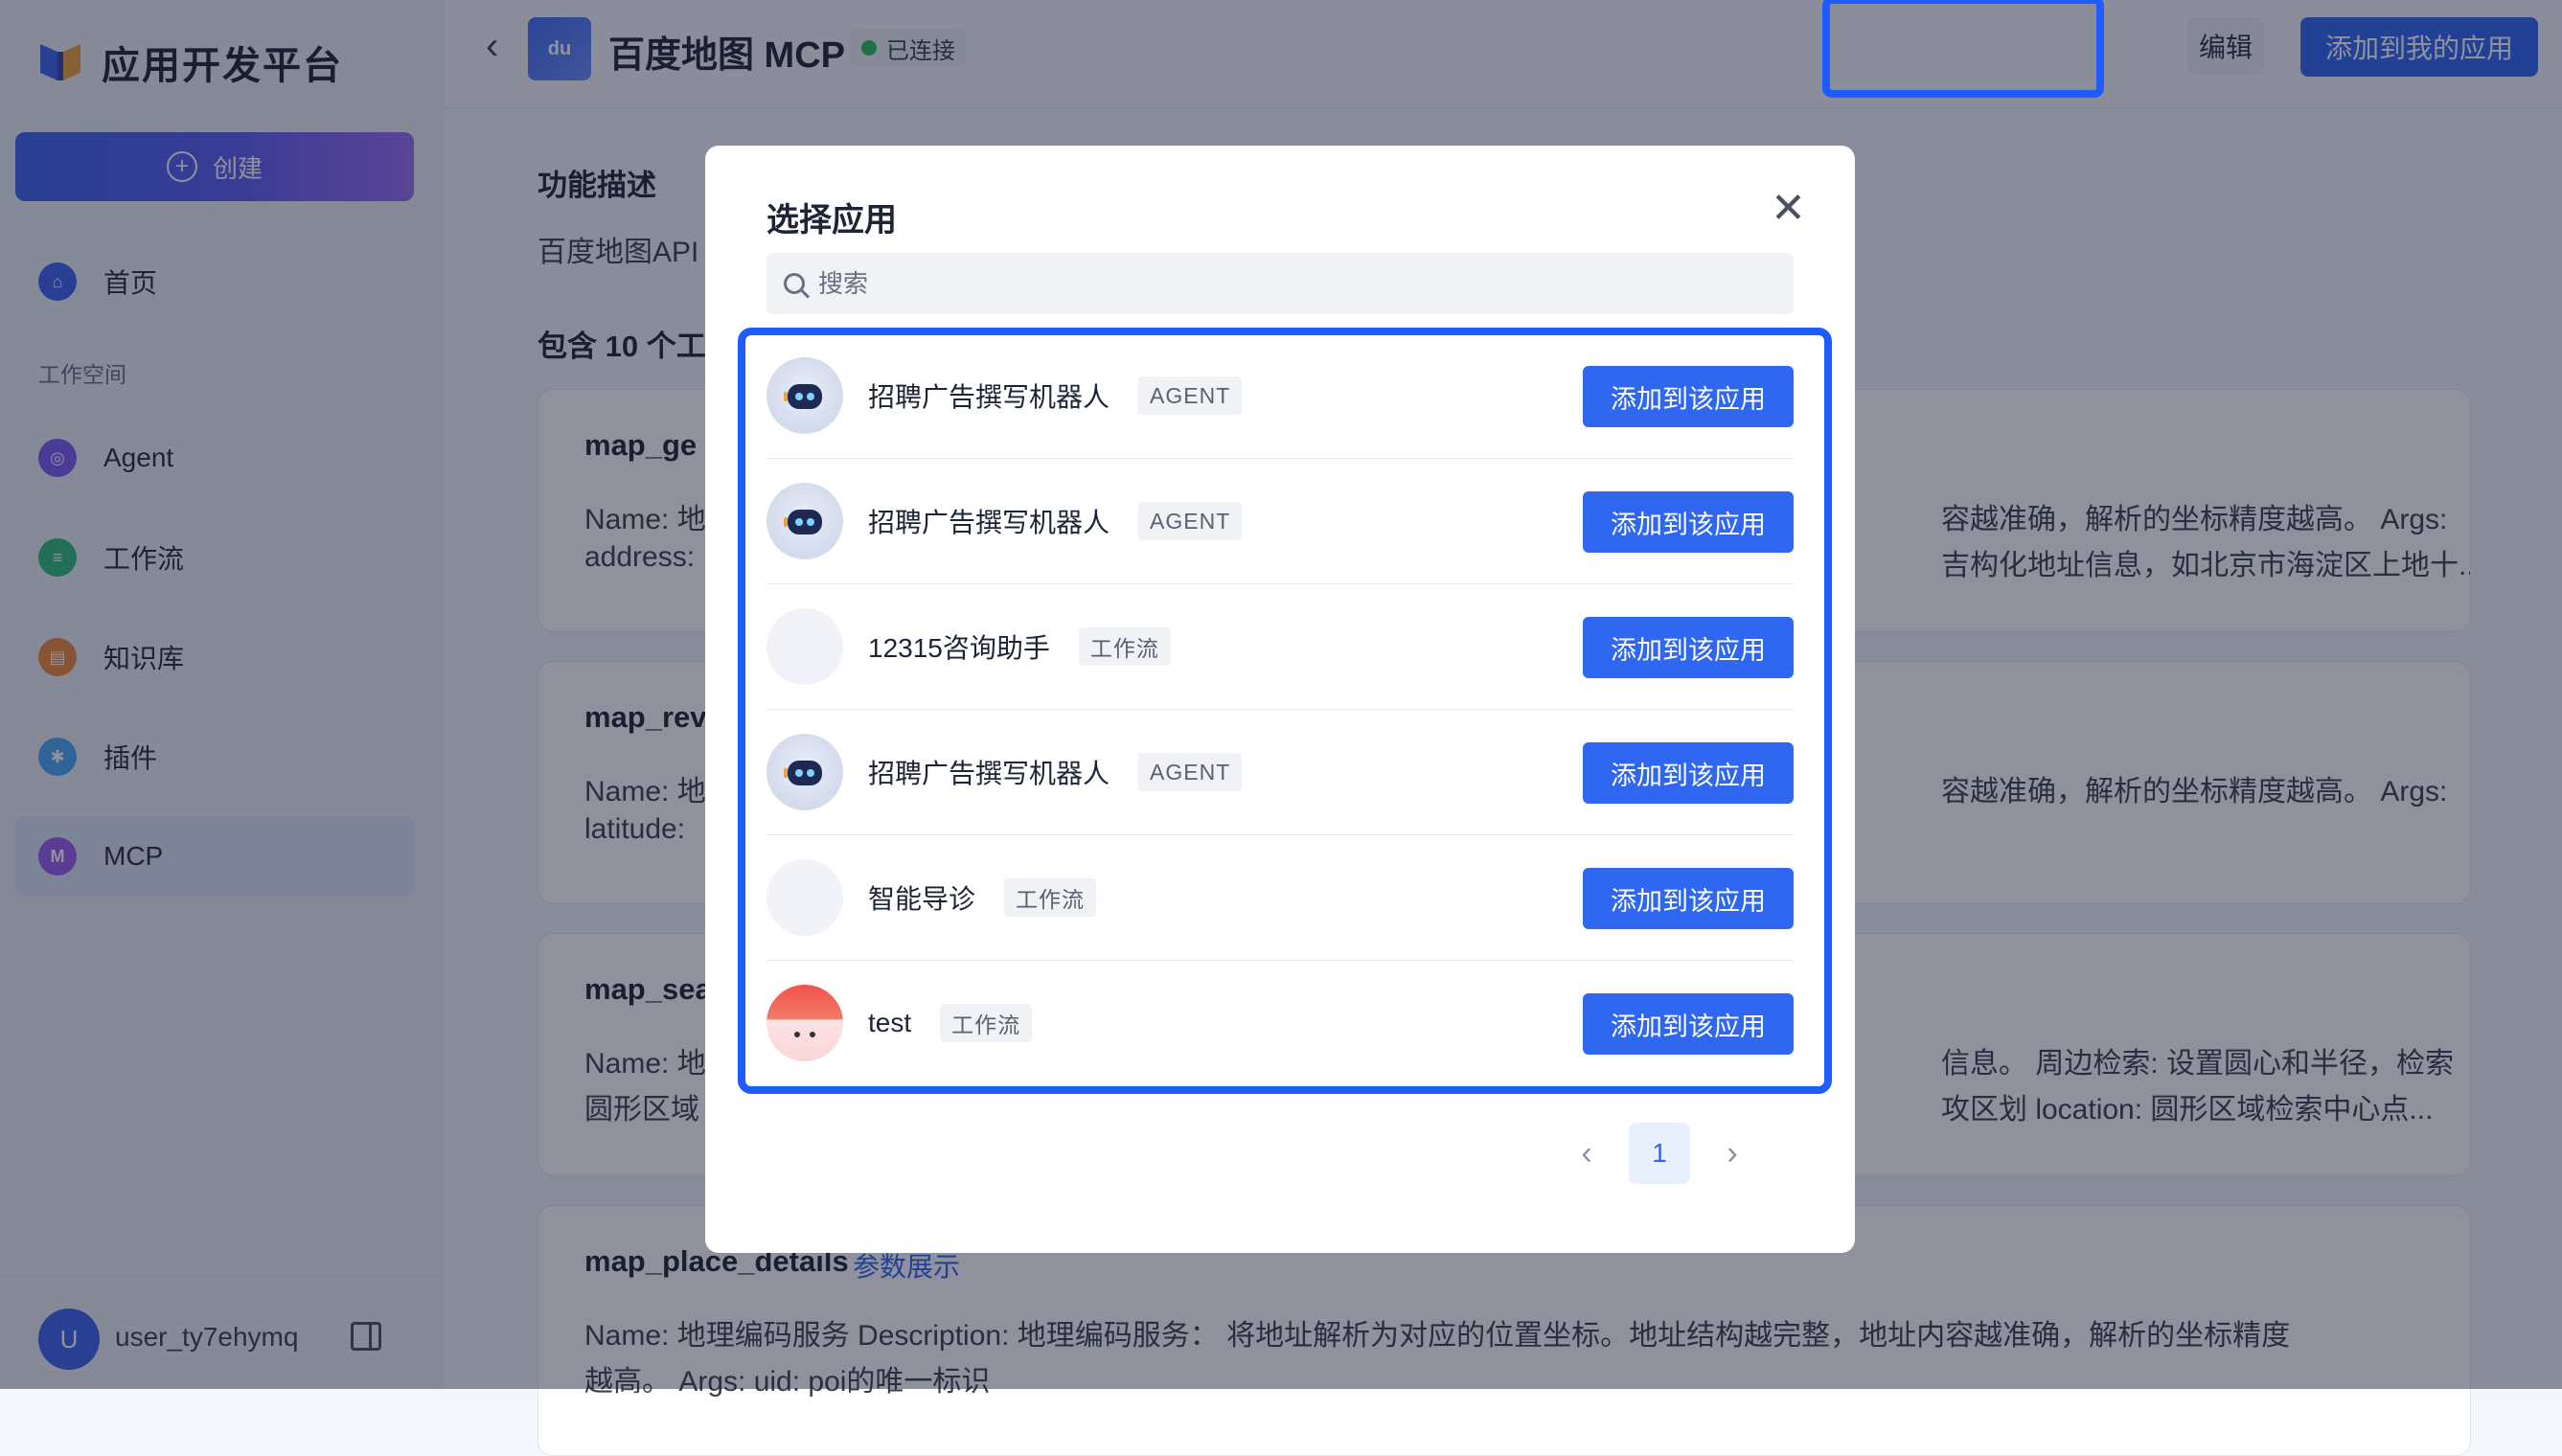 Image resolution: width=2562 pixels, height=1456 pixels. I want to click on prev-page-icon: ‹, so click(1587, 1153).